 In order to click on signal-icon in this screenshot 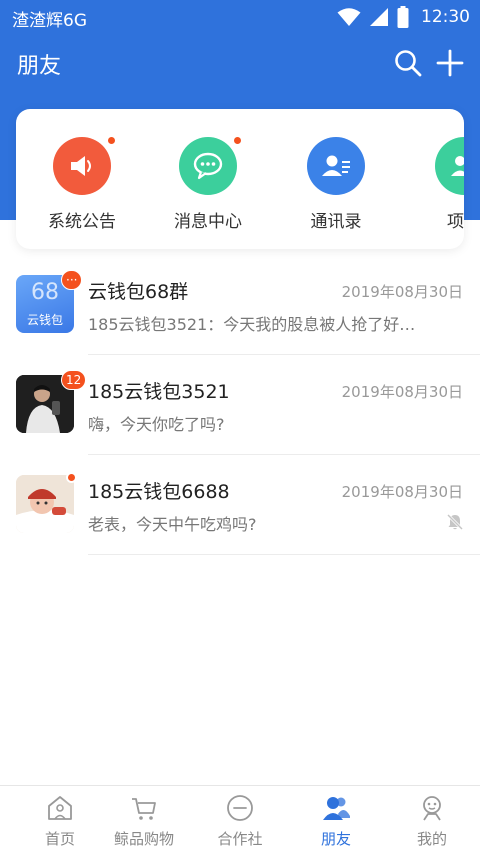, I will do `click(379, 17)`.